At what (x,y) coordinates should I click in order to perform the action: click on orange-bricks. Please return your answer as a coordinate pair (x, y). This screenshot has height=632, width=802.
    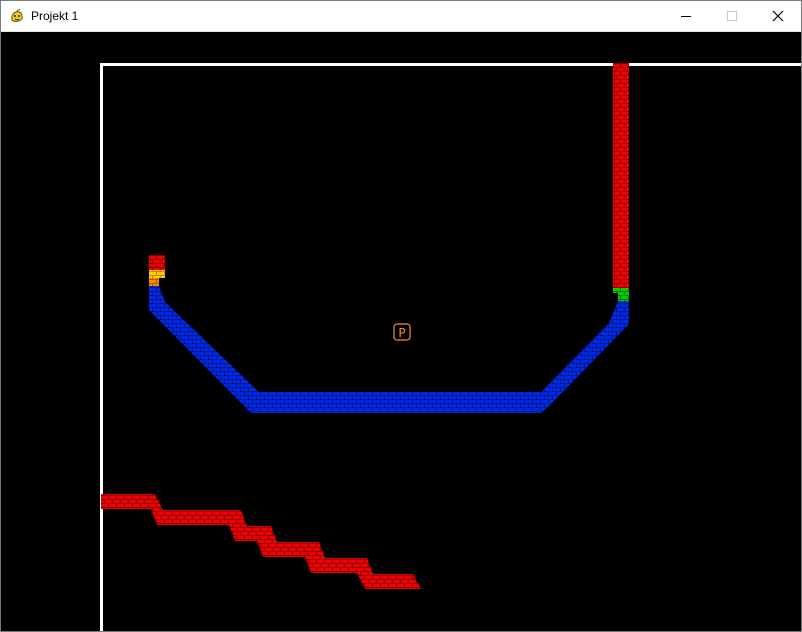
    Looking at the image, I should click on (154, 282).